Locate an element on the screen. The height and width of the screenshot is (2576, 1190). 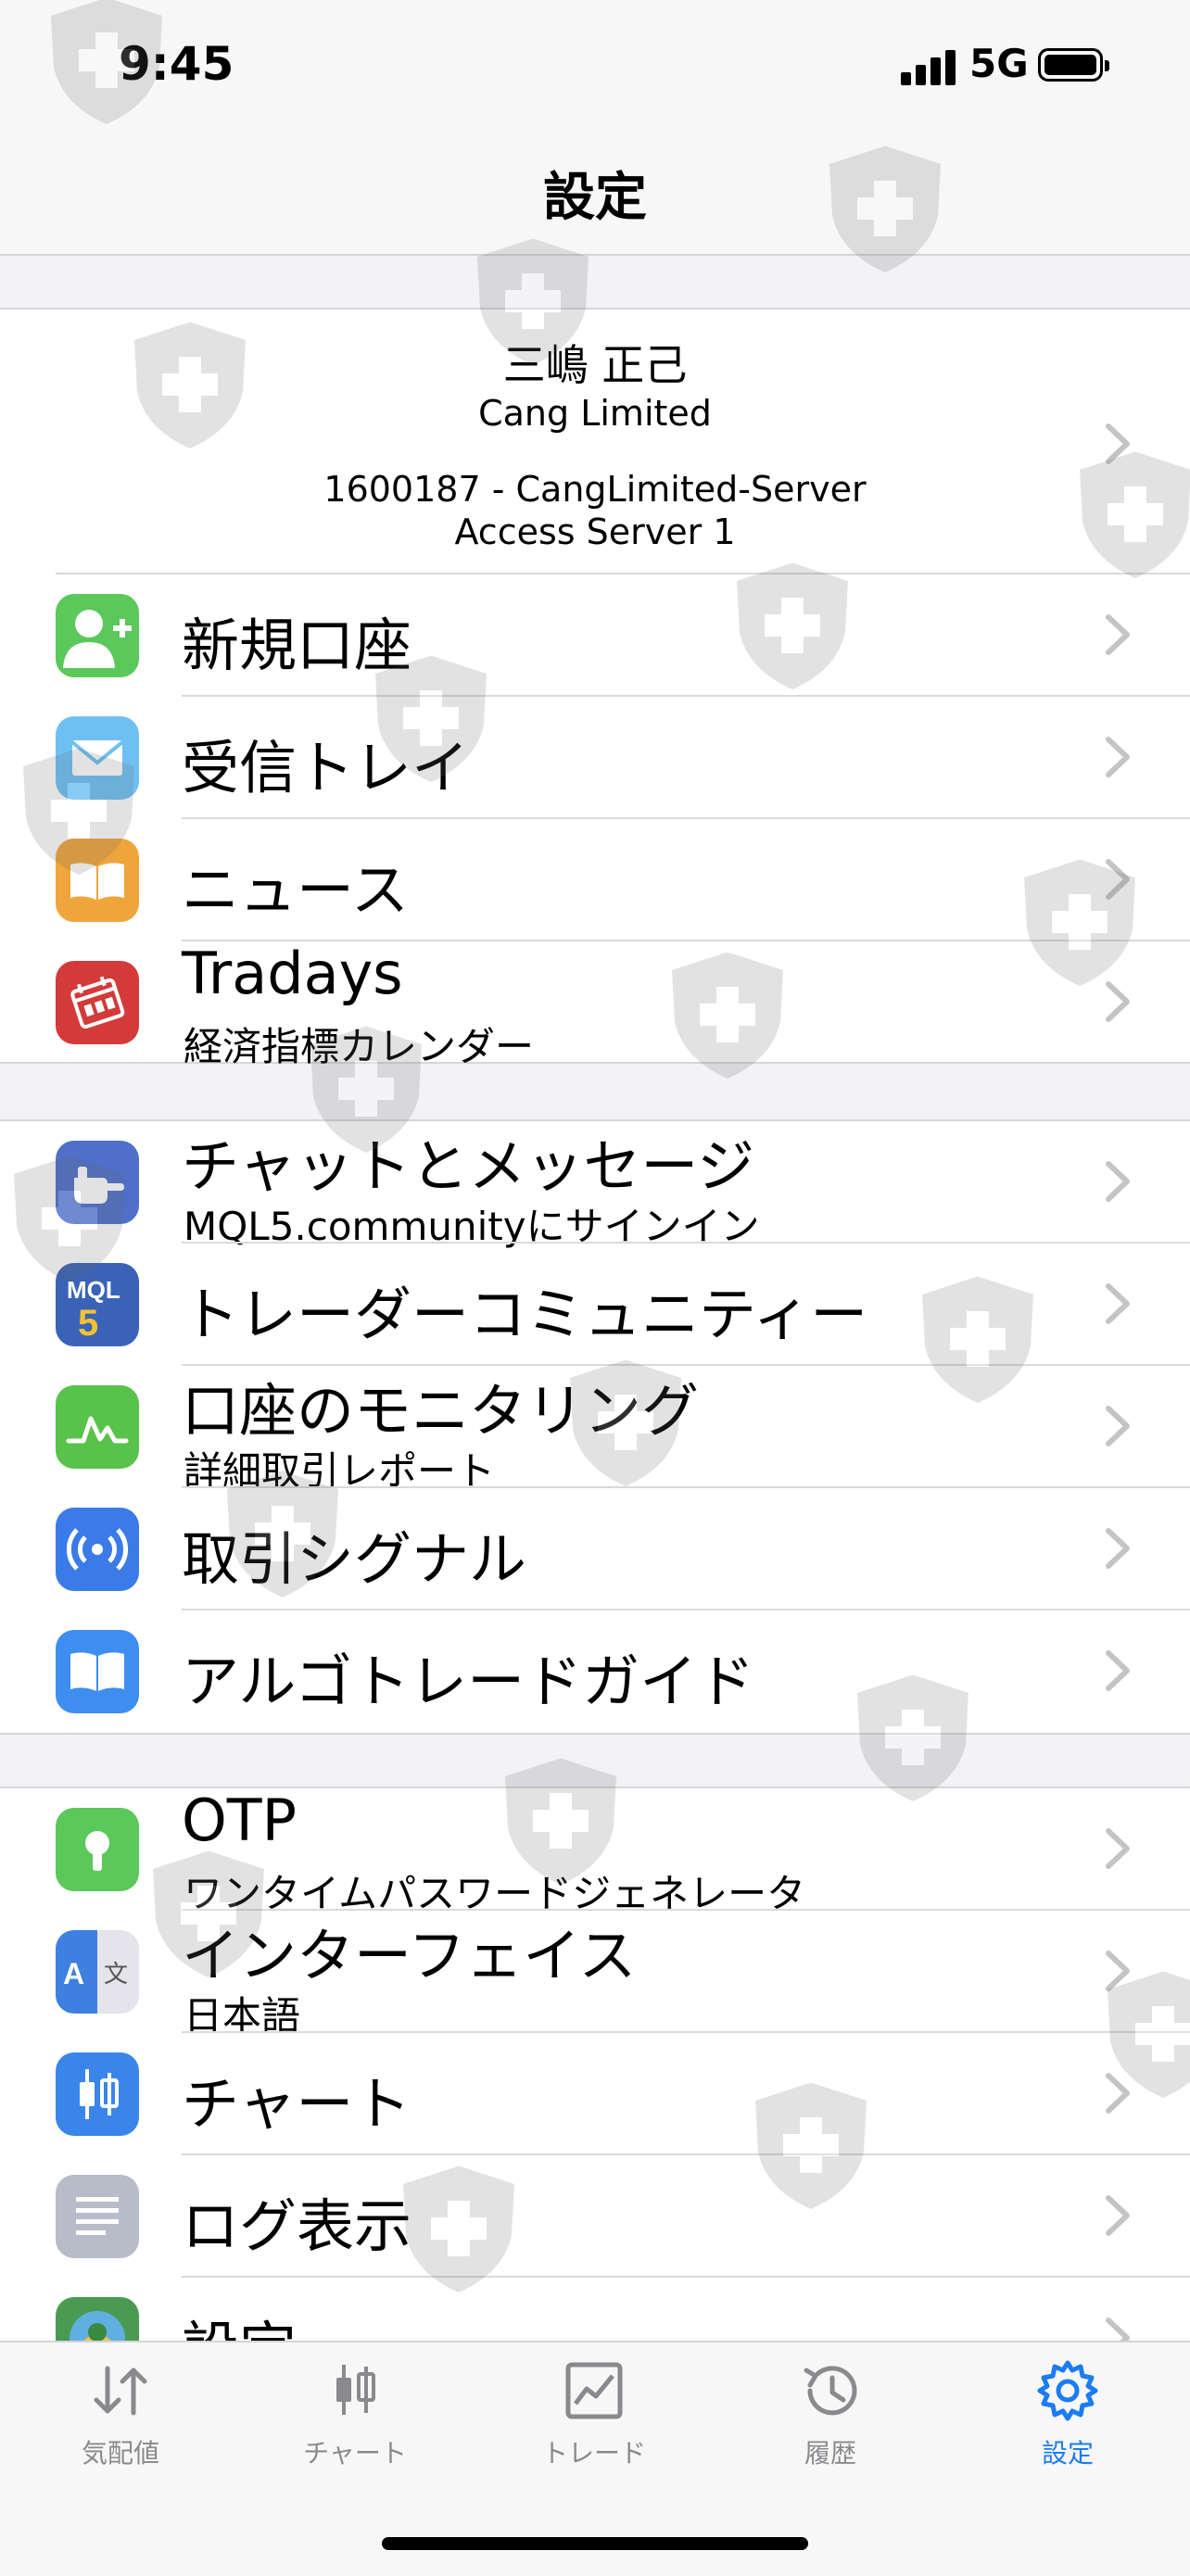
status-bar: 9:45 5G is located at coordinates (595, 69).